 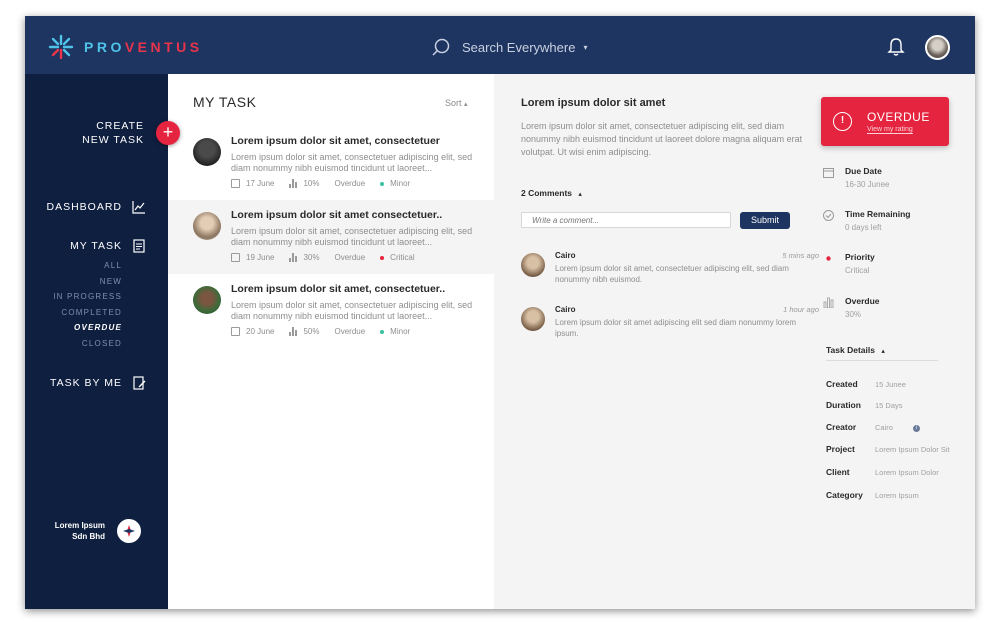 What do you see at coordinates (898, 117) in the screenshot?
I see `status-label: OVERDUE` at bounding box center [898, 117].